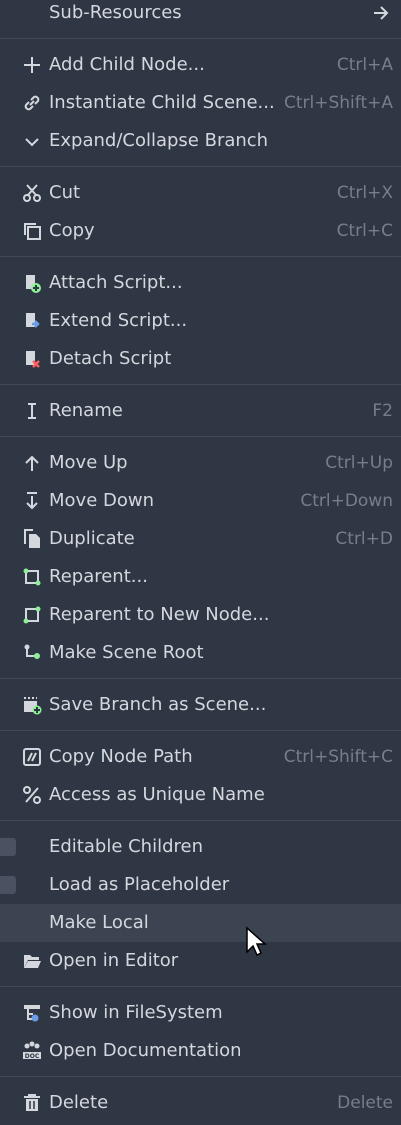 The width and height of the screenshot is (401, 1125). I want to click on load-as-placeholder-checkbox, so click(8, 885).